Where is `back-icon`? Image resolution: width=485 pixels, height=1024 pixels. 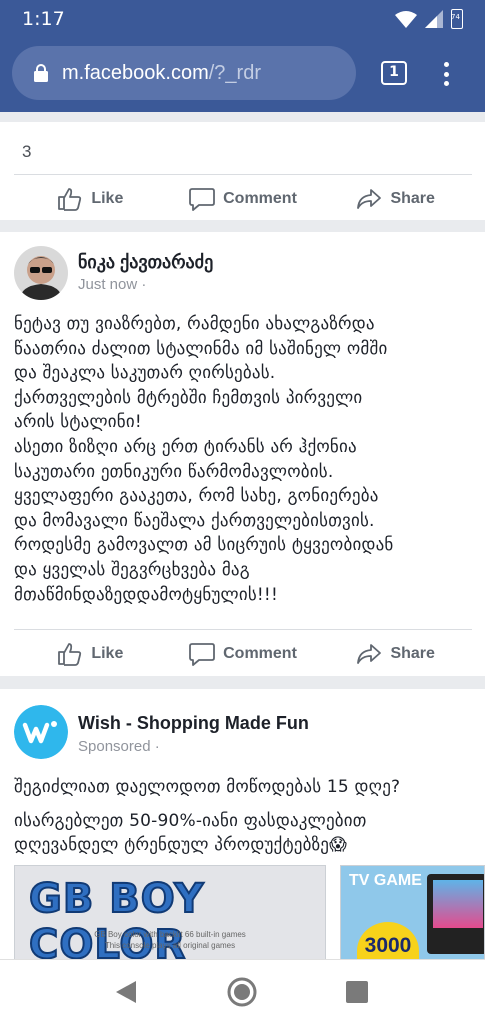 back-icon is located at coordinates (126, 992).